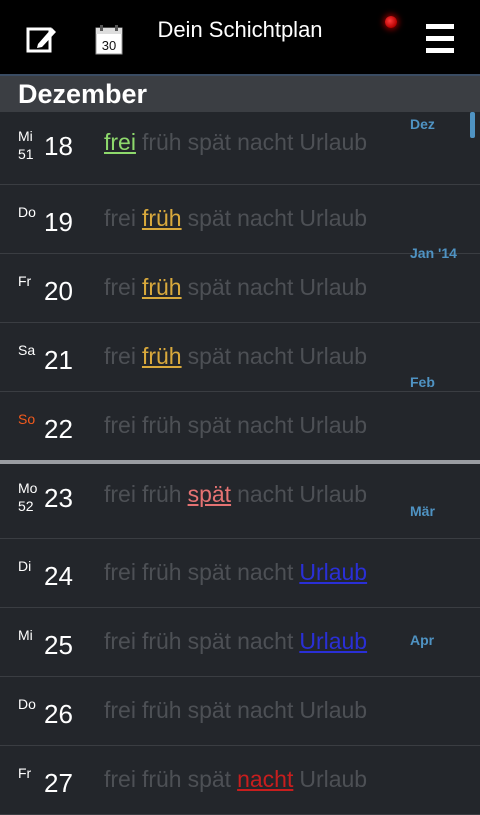 The height and width of the screenshot is (815, 480). I want to click on day-row: Fr 27 frei früh spät nacht Urlaub, so click(240, 780).